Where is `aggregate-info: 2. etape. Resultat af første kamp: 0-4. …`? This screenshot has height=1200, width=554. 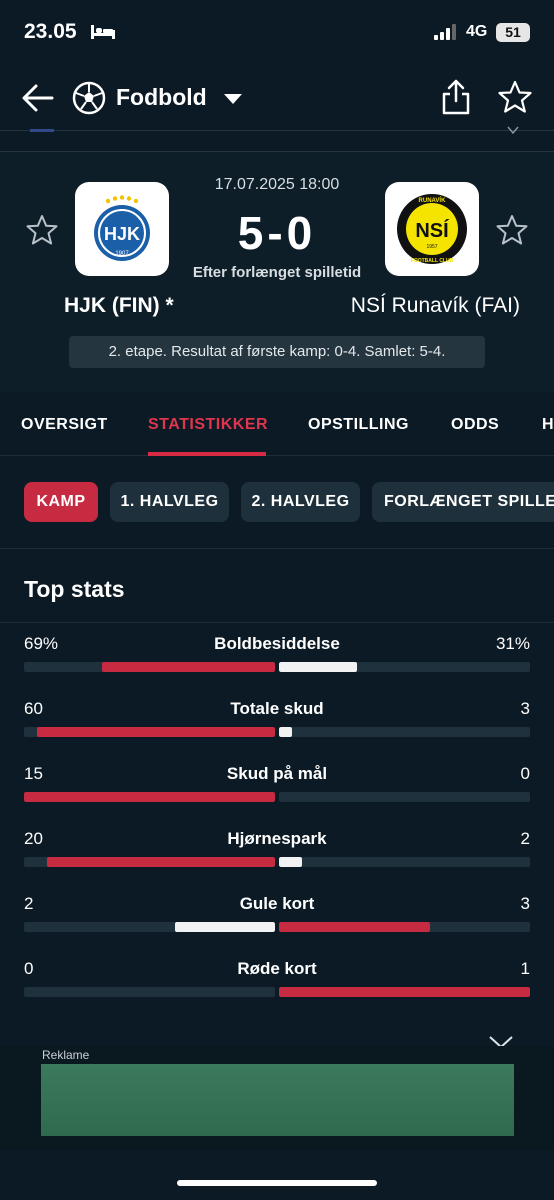 aggregate-info: 2. etape. Resultat af første kamp: 0-4. … is located at coordinates (277, 352).